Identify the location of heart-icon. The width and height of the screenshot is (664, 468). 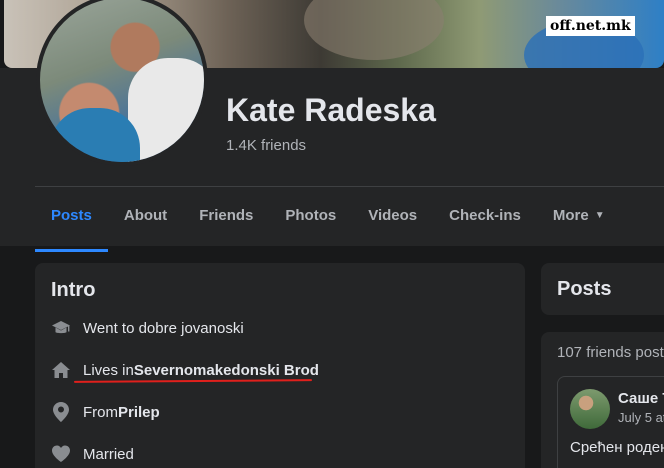
(61, 454).